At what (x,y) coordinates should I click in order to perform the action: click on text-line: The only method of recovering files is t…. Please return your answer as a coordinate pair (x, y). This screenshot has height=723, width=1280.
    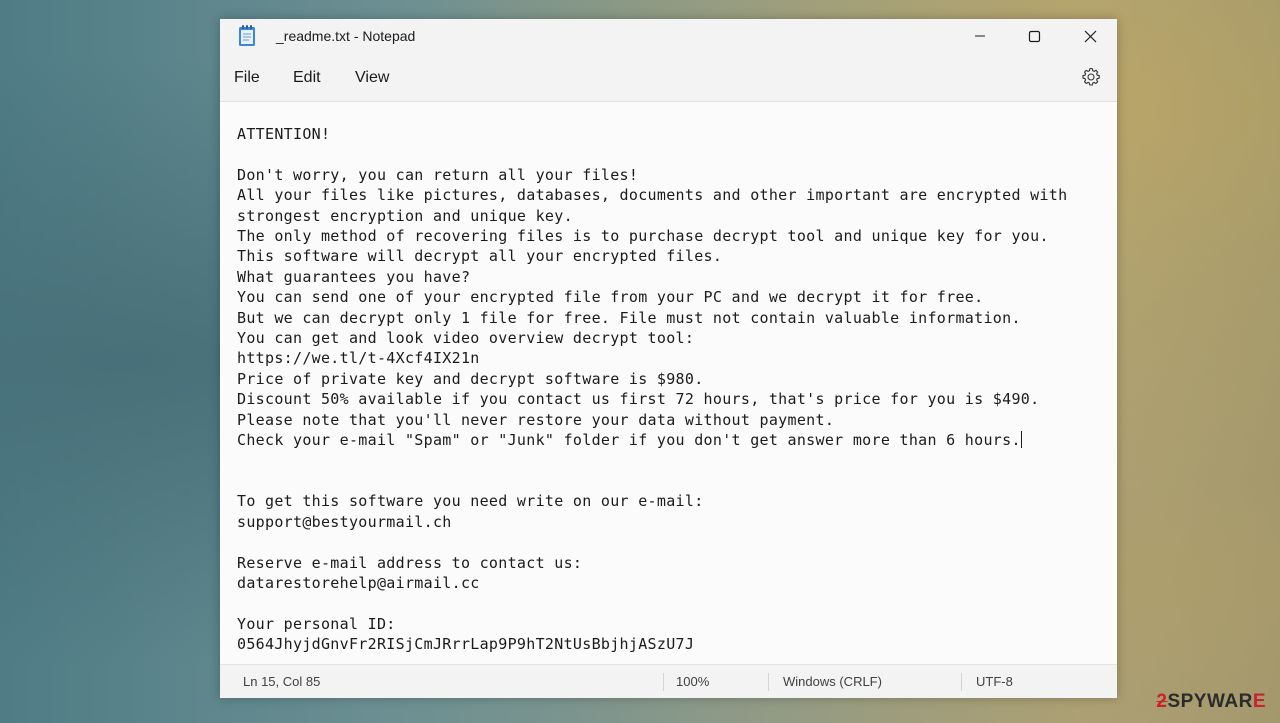
    Looking at the image, I should click on (643, 236).